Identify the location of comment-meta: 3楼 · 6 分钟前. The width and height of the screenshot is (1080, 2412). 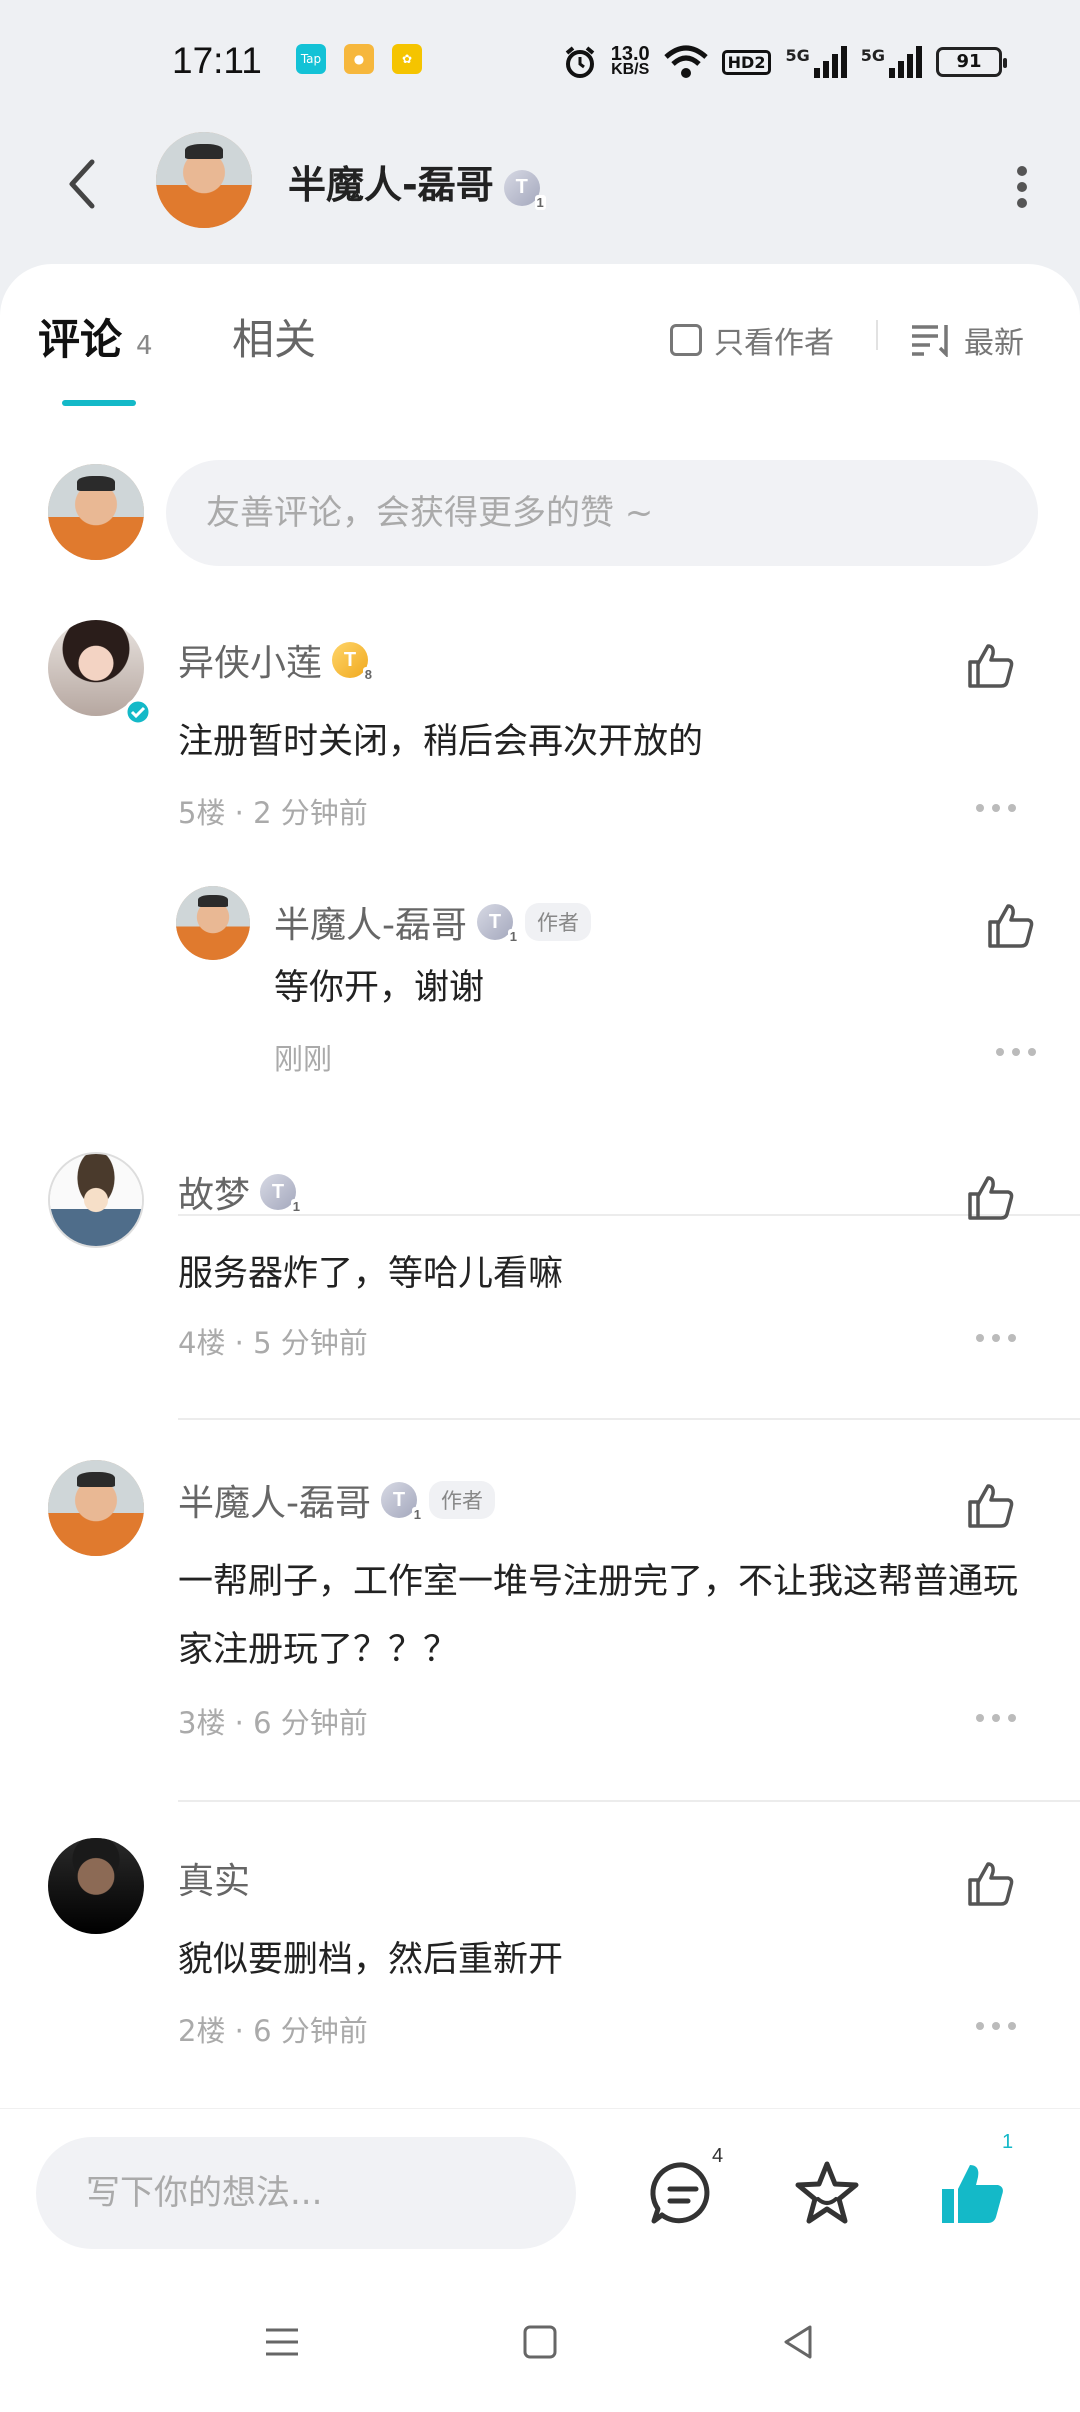
(273, 1723).